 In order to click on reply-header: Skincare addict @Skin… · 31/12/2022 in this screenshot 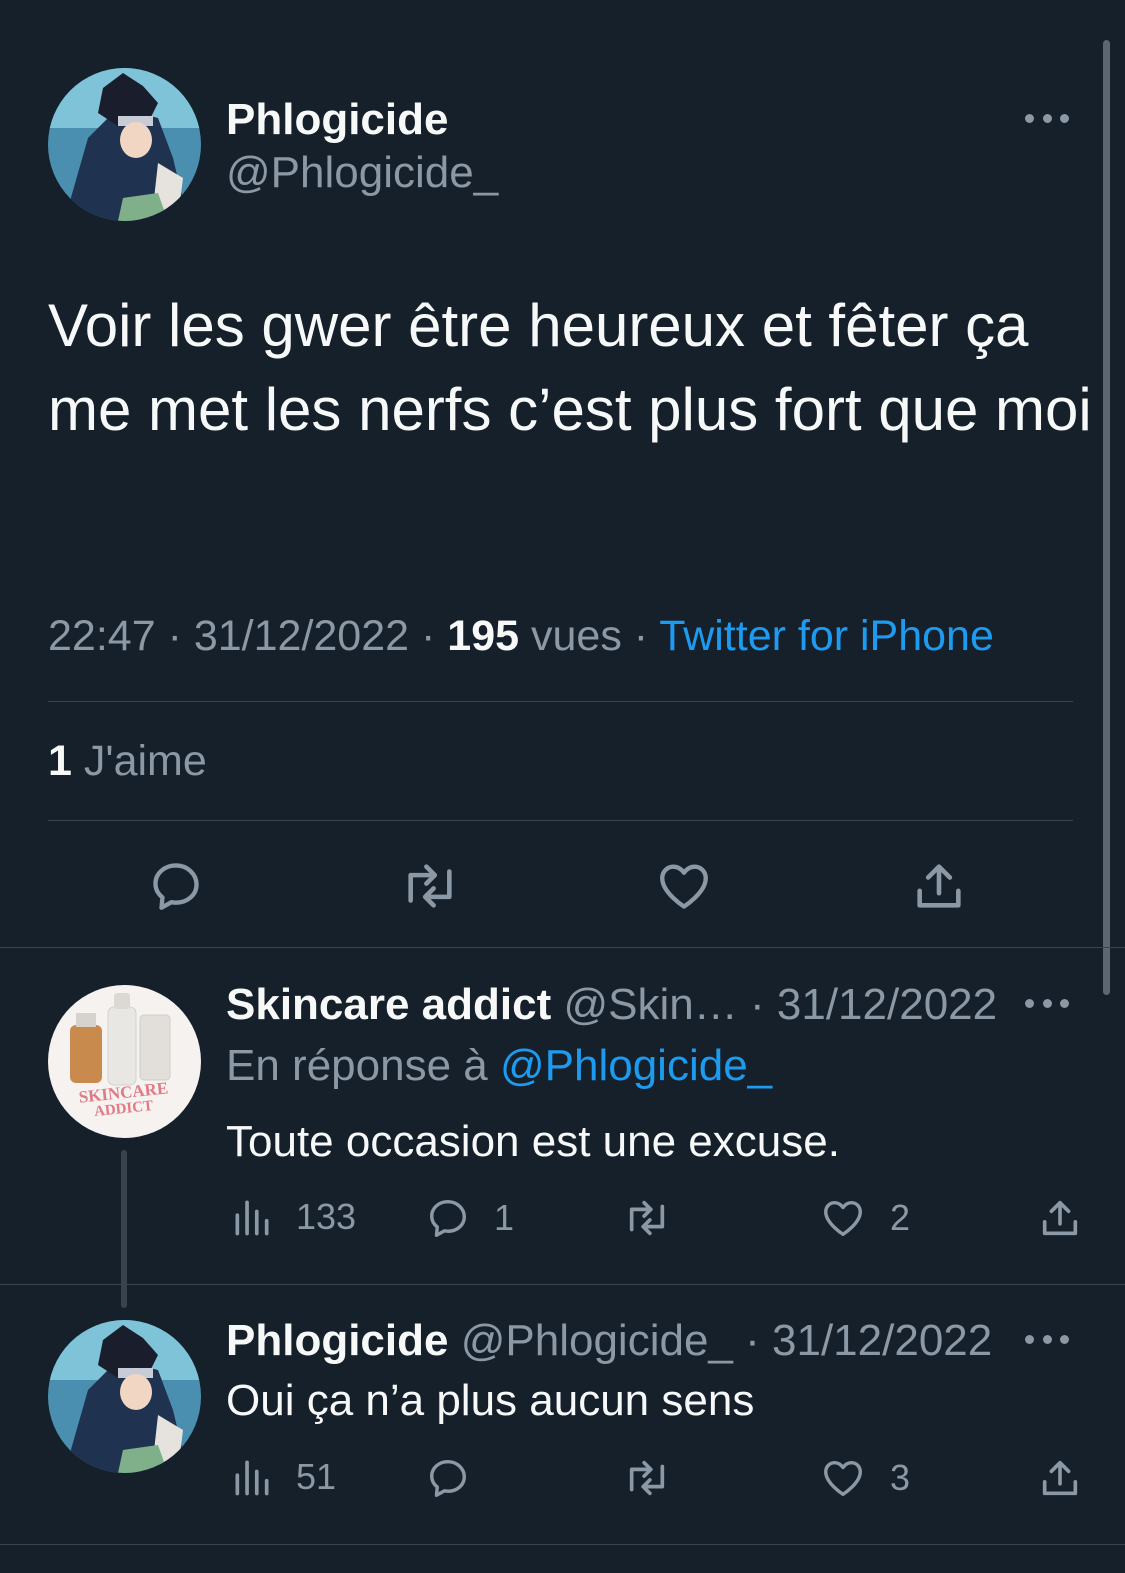, I will do `click(612, 1004)`.